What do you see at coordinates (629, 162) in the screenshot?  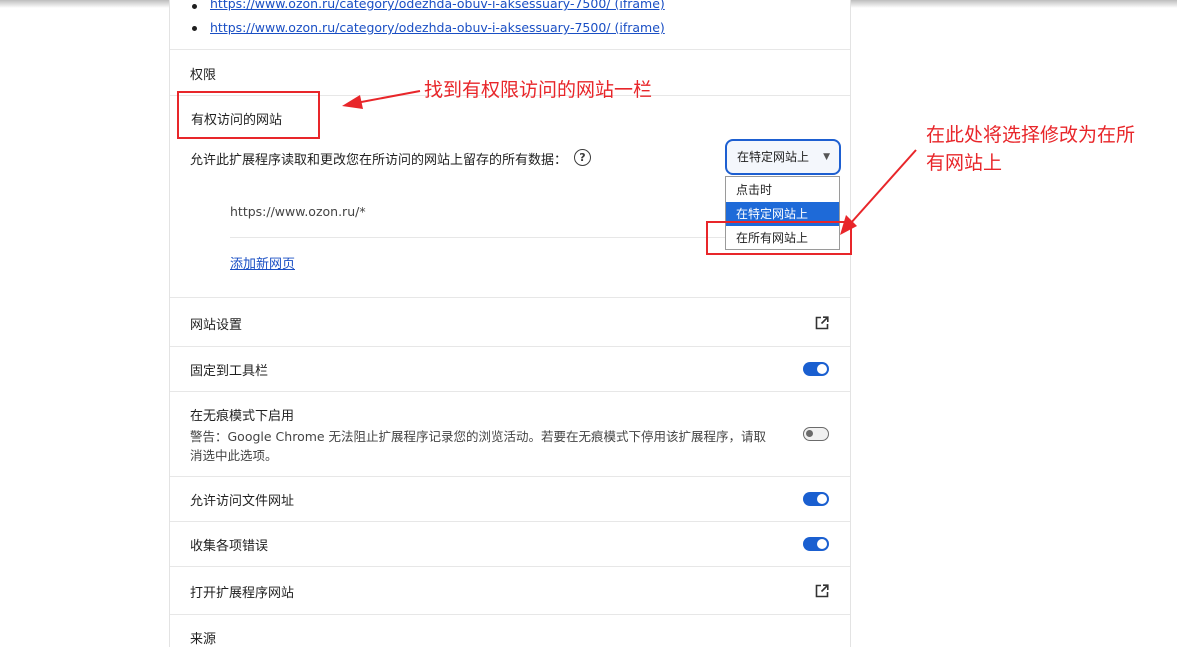 I see `annotation-arrows` at bounding box center [629, 162].